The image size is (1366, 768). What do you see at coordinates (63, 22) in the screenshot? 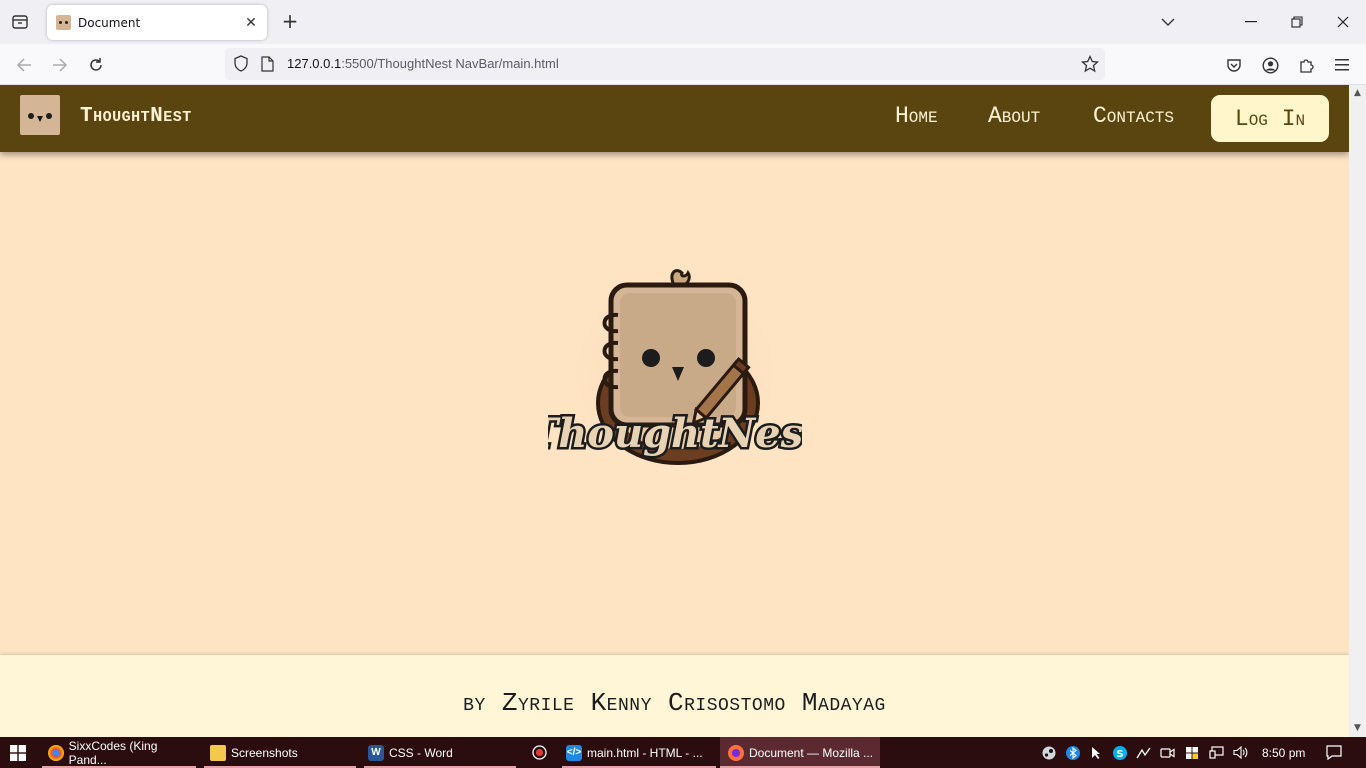
I see `tab-favicon-icon` at bounding box center [63, 22].